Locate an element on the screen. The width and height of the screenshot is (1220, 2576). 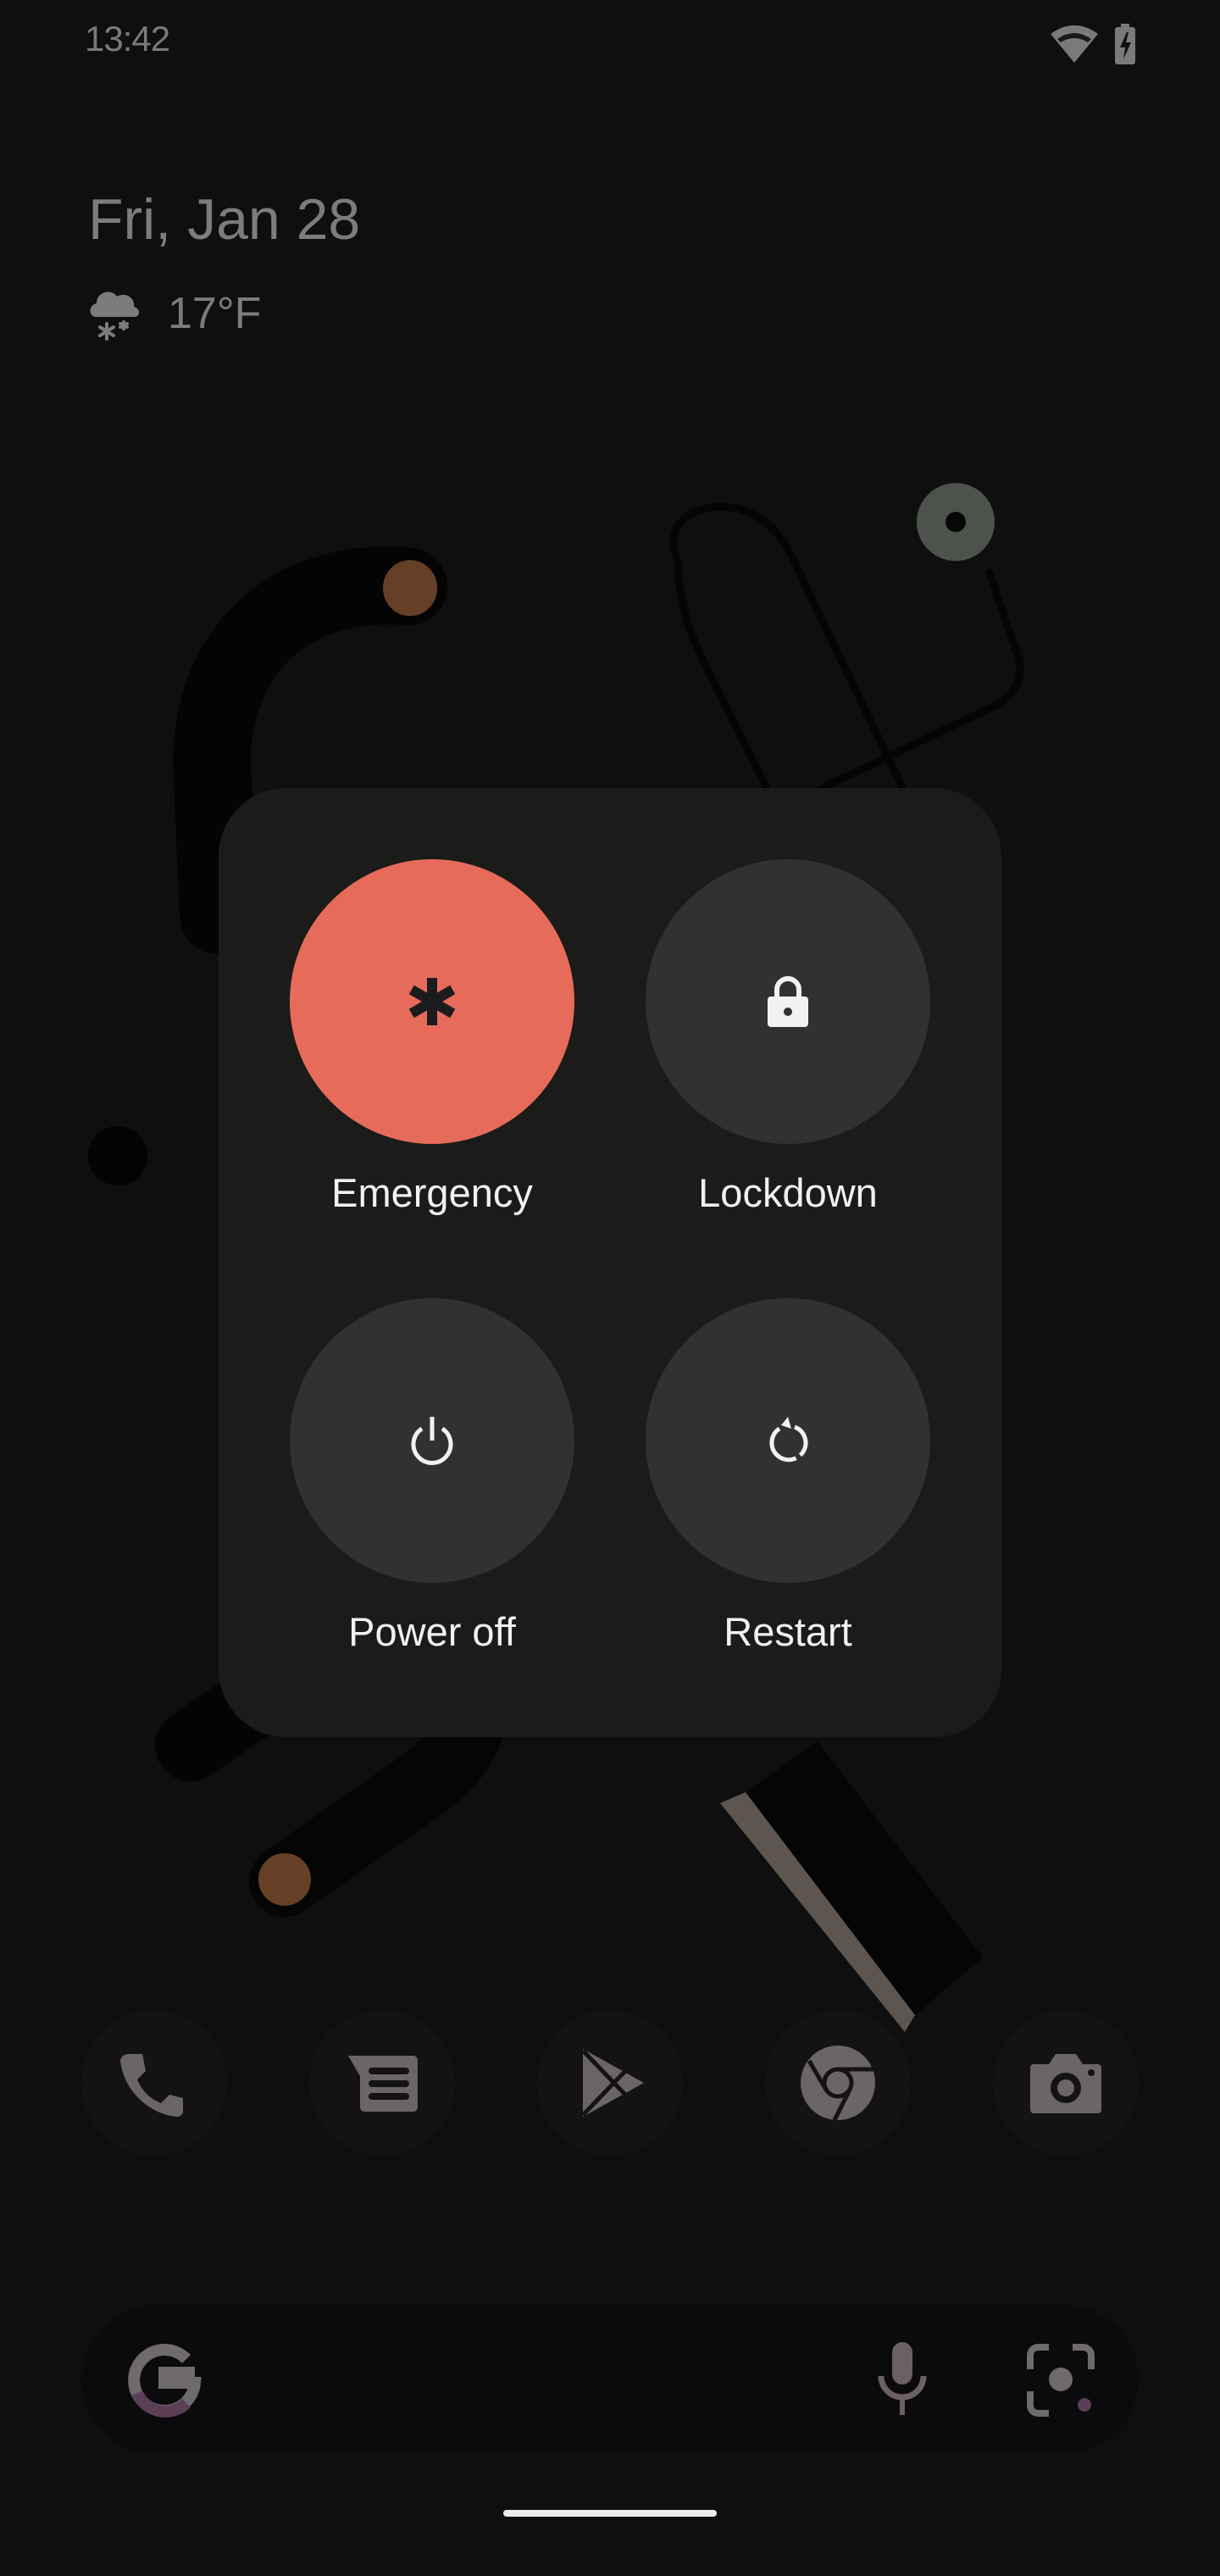
glance-date: Fri, Jan 28 is located at coordinates (224, 219).